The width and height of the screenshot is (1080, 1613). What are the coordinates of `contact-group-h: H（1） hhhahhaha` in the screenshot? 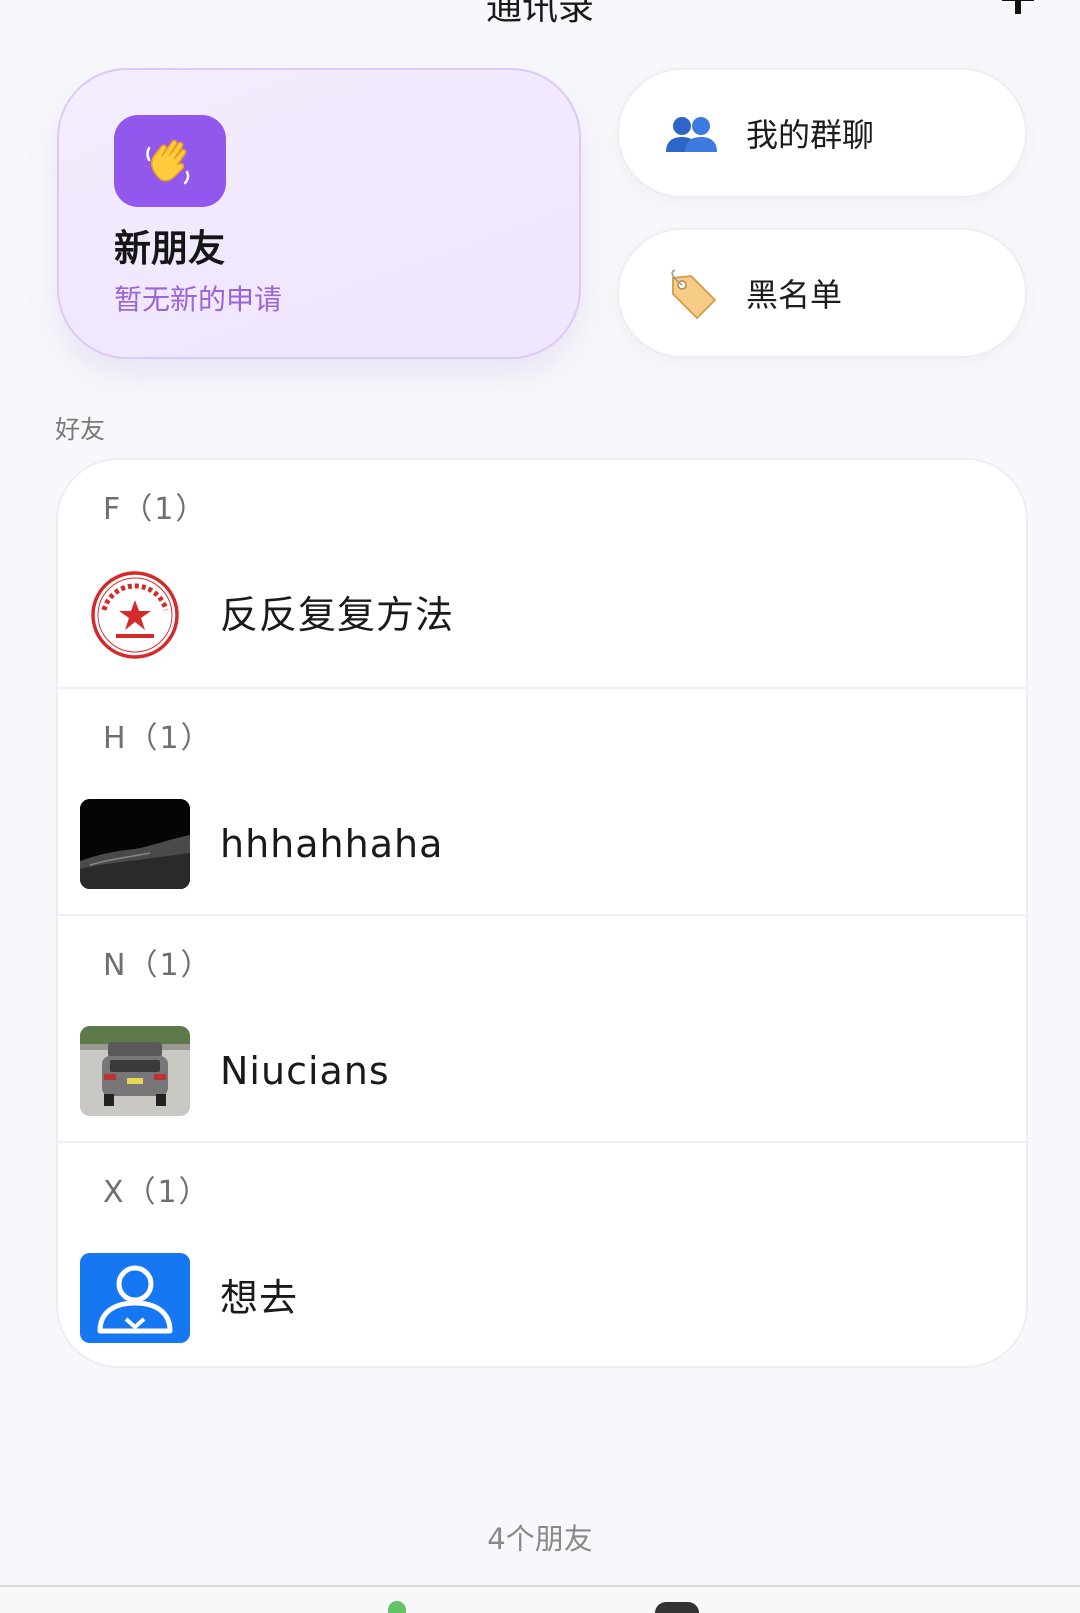 It's located at (542, 800).